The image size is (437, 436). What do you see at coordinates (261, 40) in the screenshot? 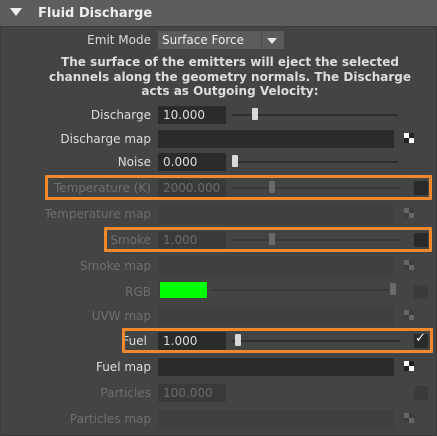
I see `dropdown-separator` at bounding box center [261, 40].